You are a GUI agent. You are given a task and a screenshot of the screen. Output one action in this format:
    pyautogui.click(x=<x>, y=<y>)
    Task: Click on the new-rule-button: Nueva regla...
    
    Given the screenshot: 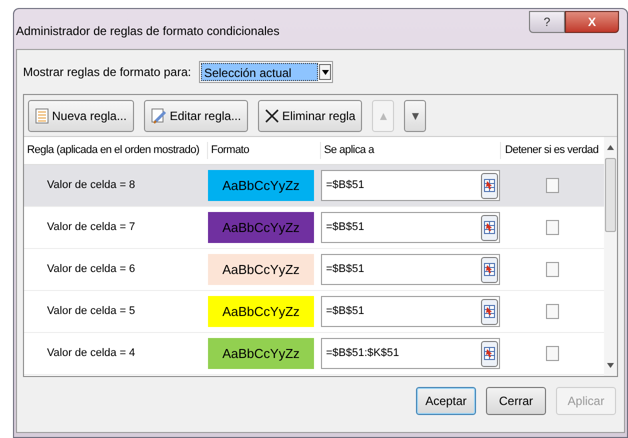 What is the action you would take?
    pyautogui.click(x=81, y=116)
    